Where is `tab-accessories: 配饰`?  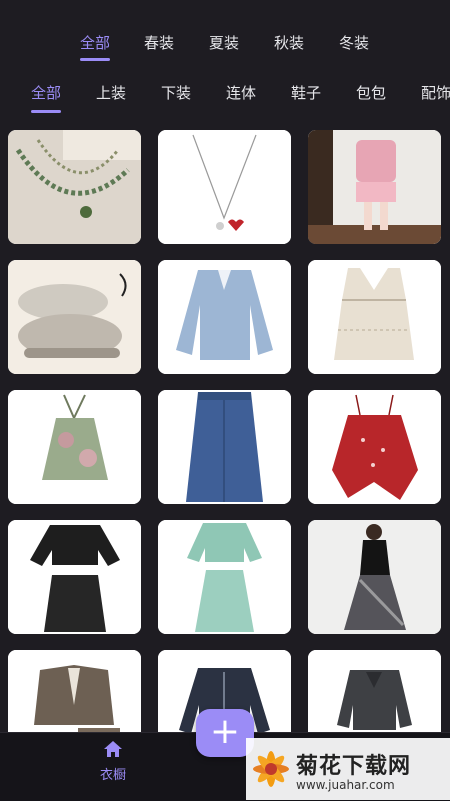 tab-accessories: 配饰 is located at coordinates (435, 92).